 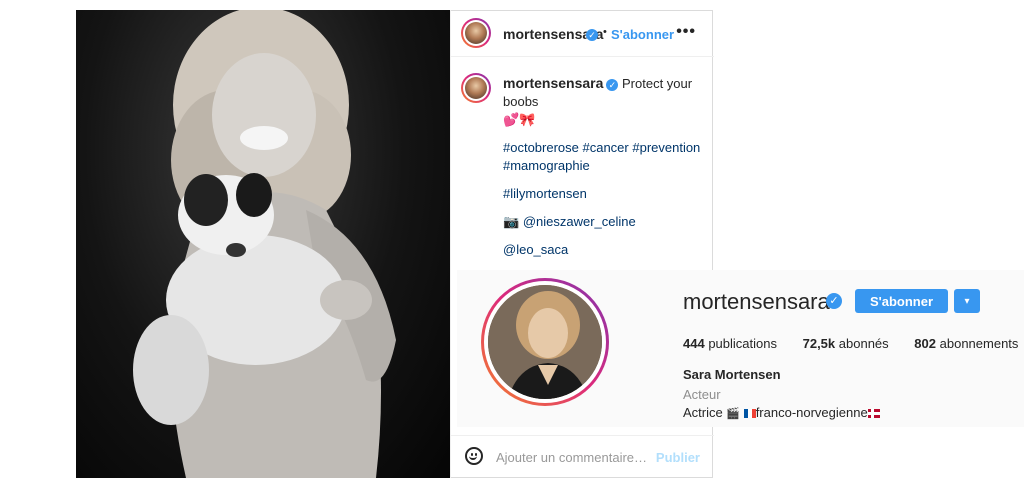 I want to click on comment-bar: Ajouter un commentaire… Publier, so click(x=582, y=457).